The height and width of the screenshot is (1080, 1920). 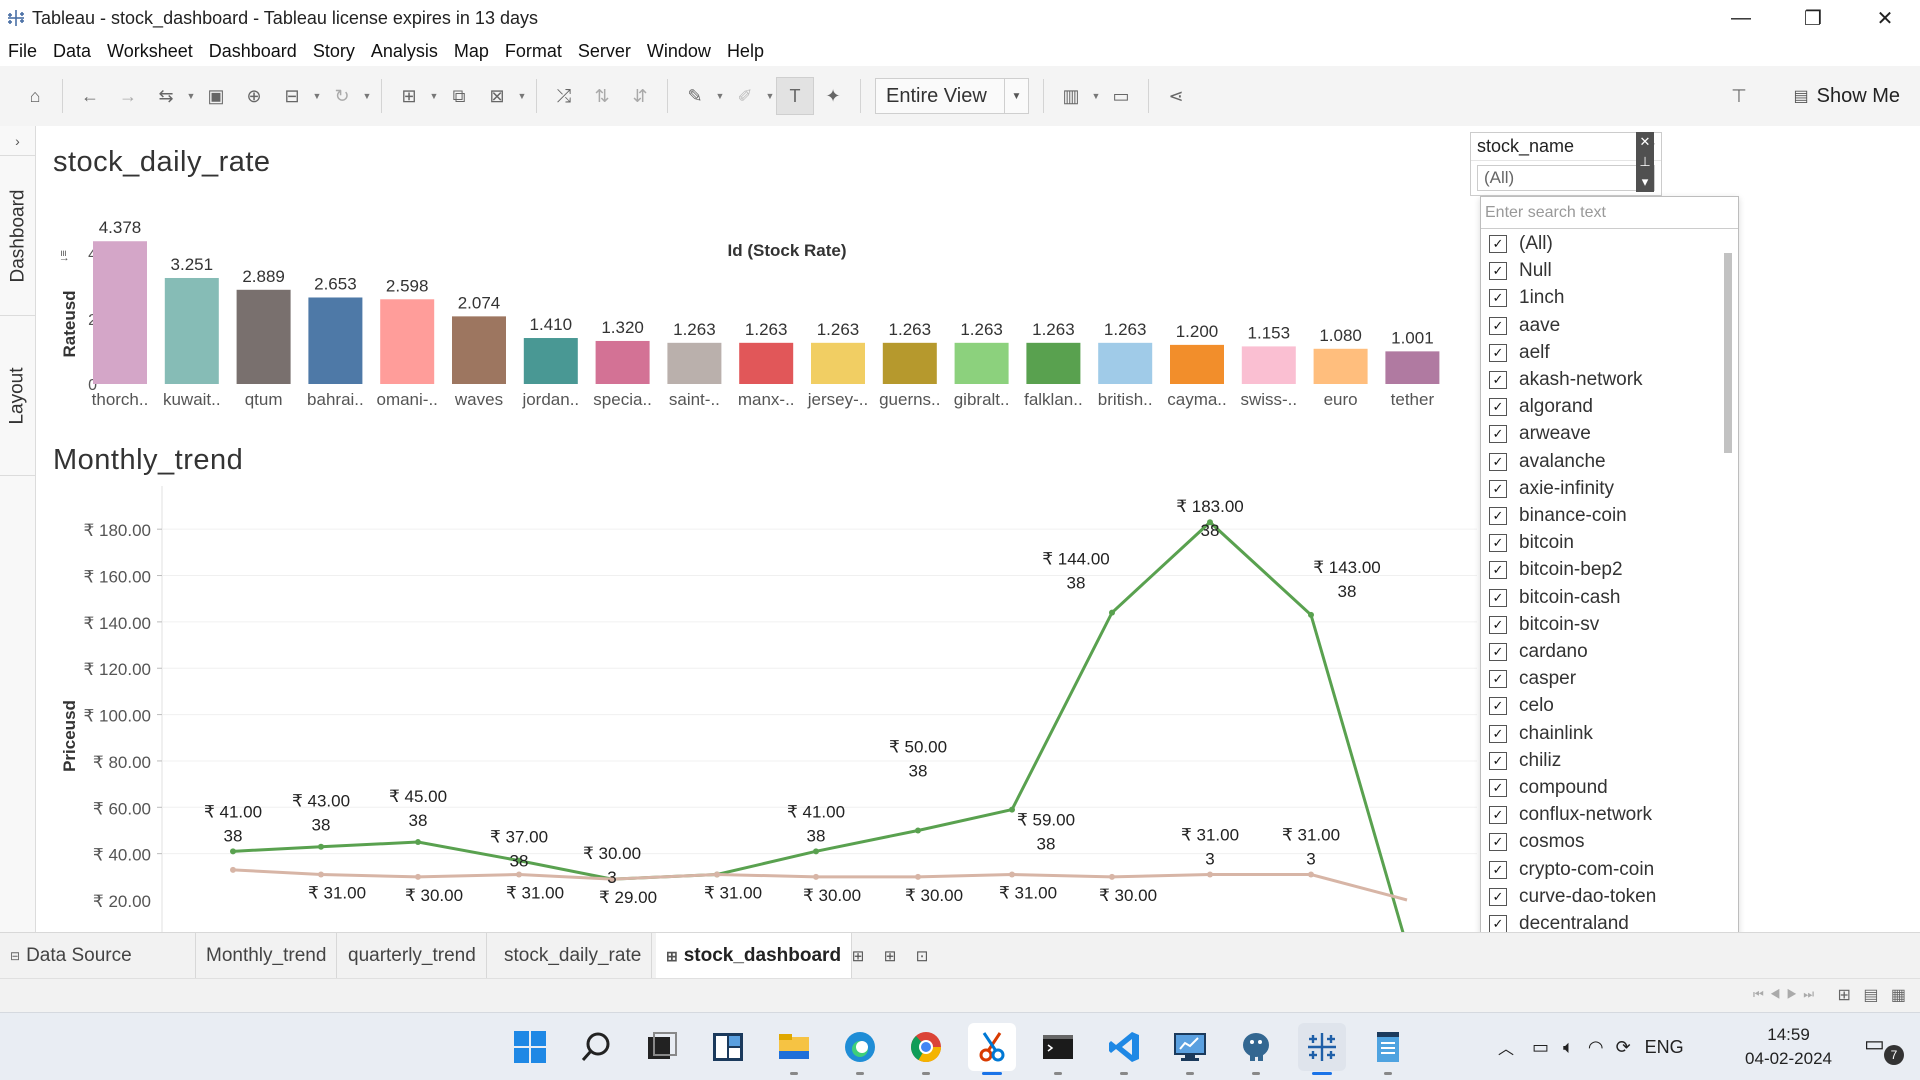 I want to click on filter-option: ✓ bitcoin-sv, so click(x=1544, y=625).